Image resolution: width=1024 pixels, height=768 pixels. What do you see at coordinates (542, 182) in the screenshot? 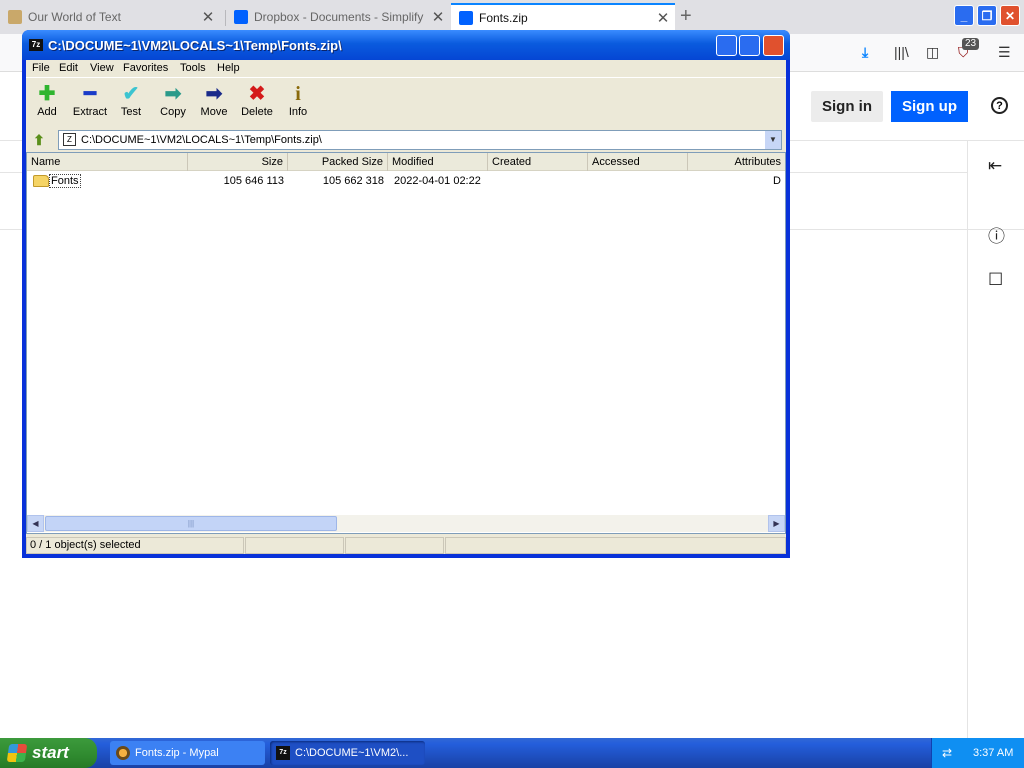
I see `row-created` at bounding box center [542, 182].